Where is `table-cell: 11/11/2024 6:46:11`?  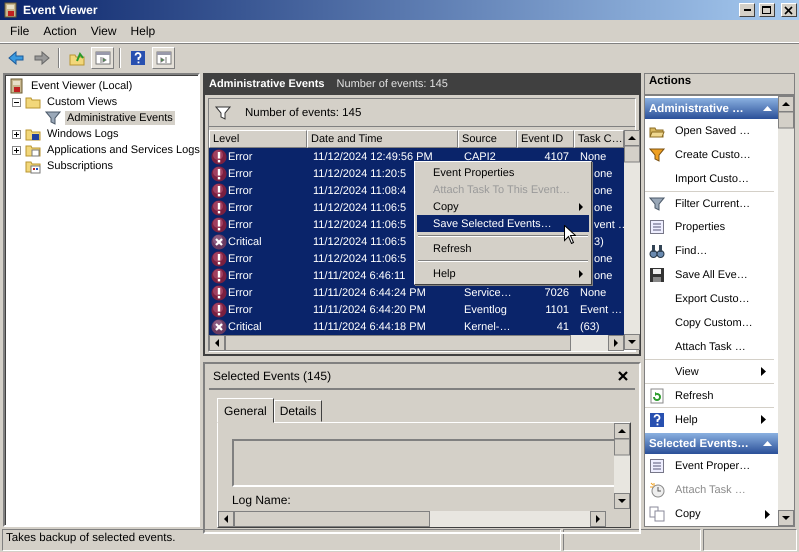 table-cell: 11/11/2024 6:46:11 is located at coordinates (359, 276).